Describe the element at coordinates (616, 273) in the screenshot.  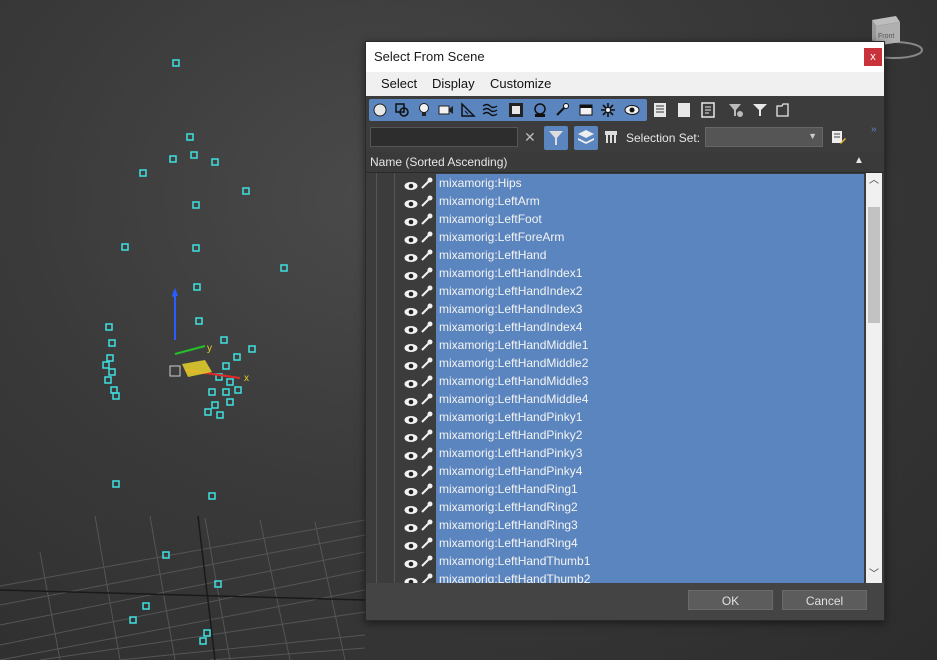
I see `list-item: mixamorig:LeftHandIndex1` at that location.